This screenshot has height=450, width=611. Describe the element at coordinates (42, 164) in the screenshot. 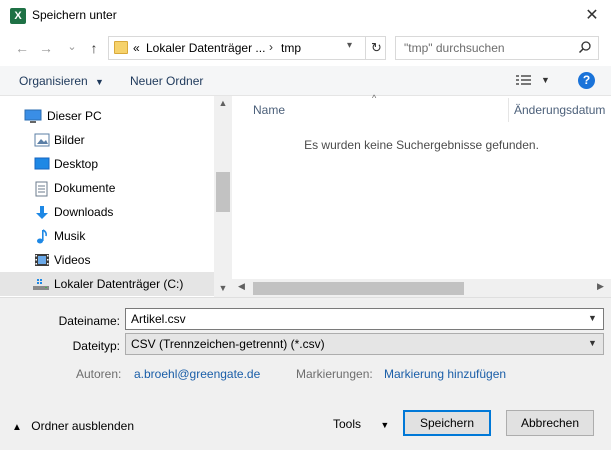

I see `desktop-icon` at that location.